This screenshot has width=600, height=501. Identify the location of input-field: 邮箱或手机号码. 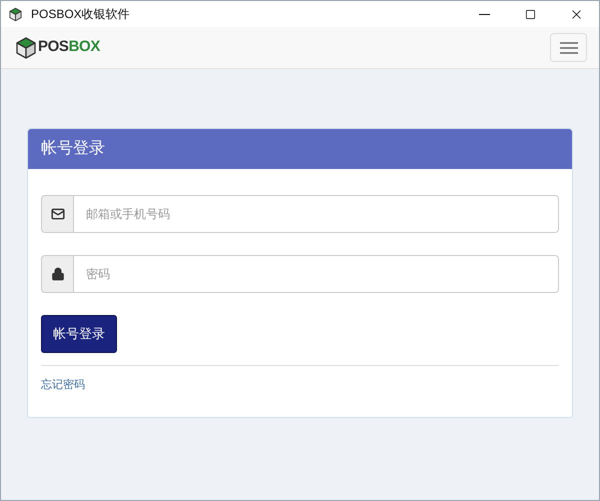
(316, 214).